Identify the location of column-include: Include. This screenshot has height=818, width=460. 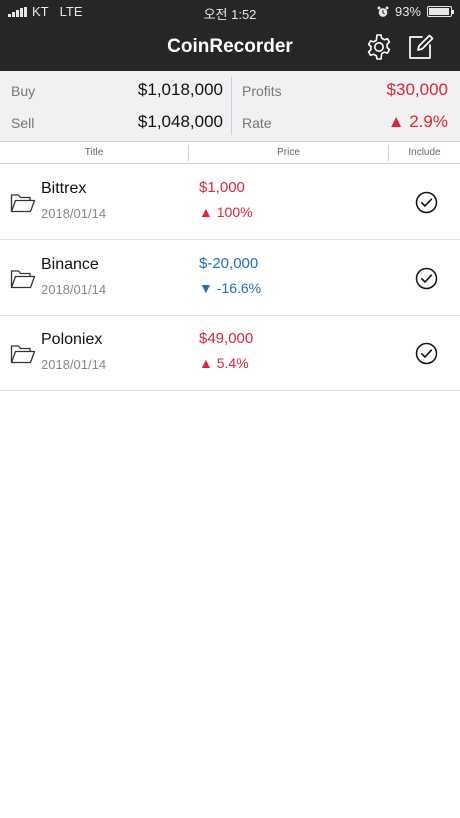
(424, 152).